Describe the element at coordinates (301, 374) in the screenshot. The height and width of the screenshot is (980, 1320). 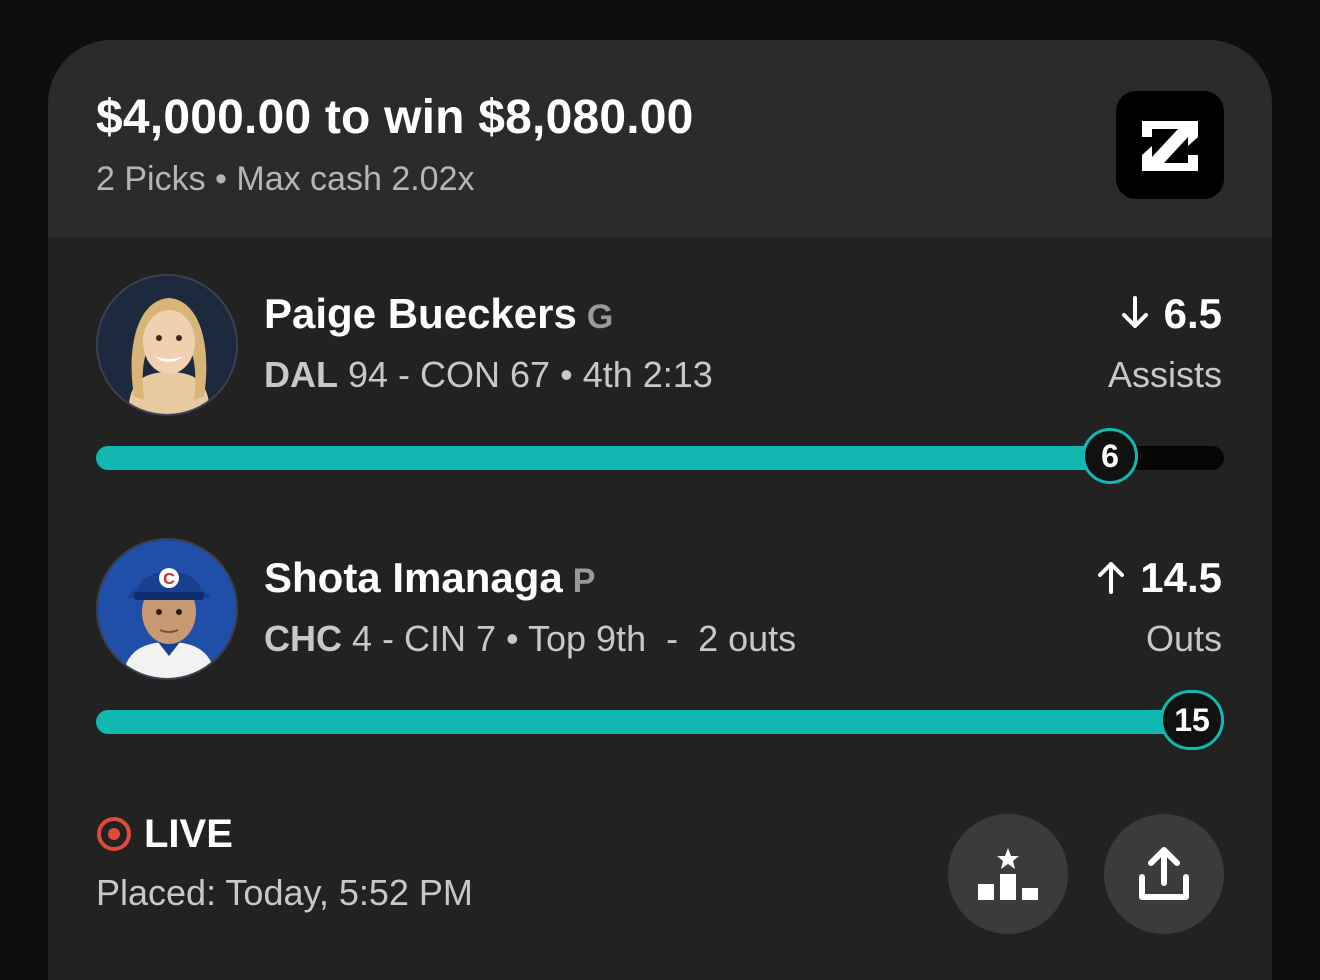
I see `team-abbrev: DAL` at that location.